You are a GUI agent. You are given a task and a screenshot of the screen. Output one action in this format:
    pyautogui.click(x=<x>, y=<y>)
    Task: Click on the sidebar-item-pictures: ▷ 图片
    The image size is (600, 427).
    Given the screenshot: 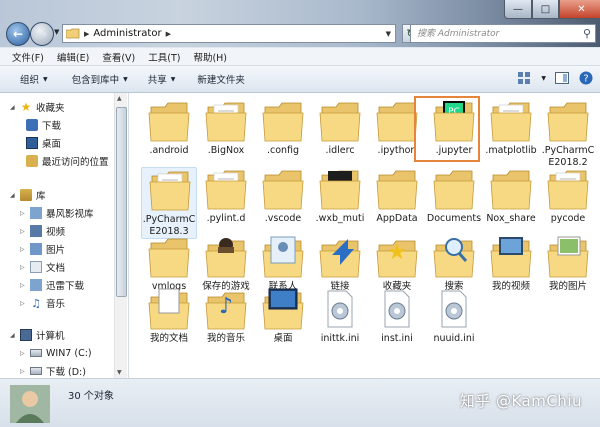 What is the action you would take?
    pyautogui.click(x=42, y=249)
    